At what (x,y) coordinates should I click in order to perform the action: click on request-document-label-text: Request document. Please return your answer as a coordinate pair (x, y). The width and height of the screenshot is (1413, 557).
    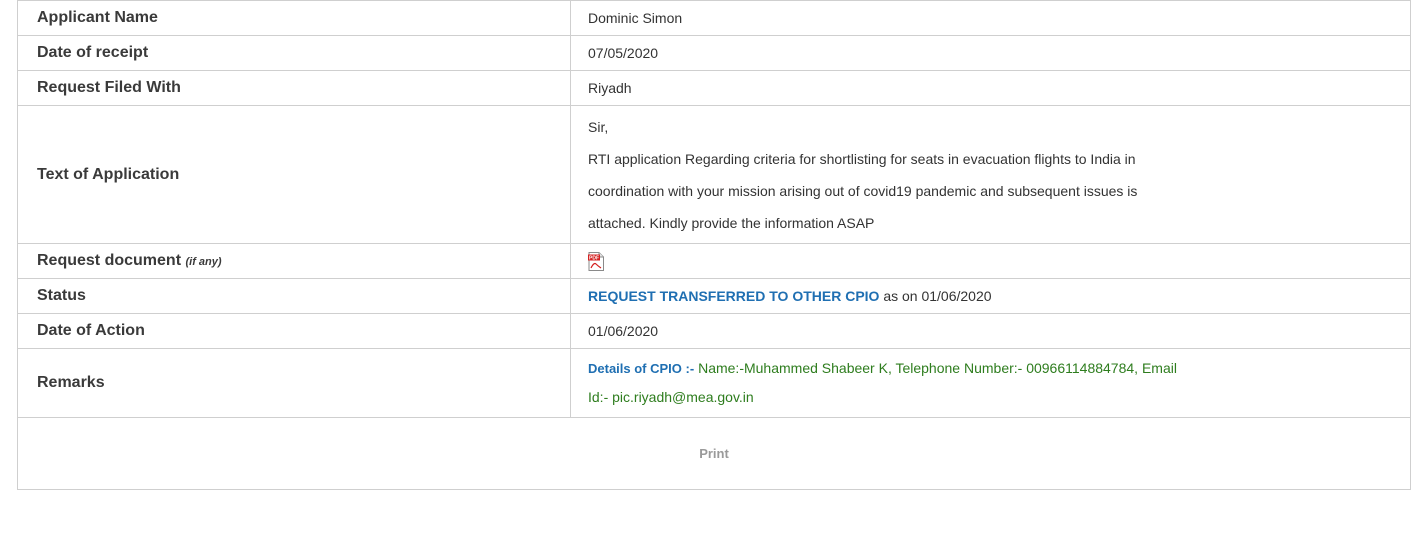
    Looking at the image, I should click on (109, 260).